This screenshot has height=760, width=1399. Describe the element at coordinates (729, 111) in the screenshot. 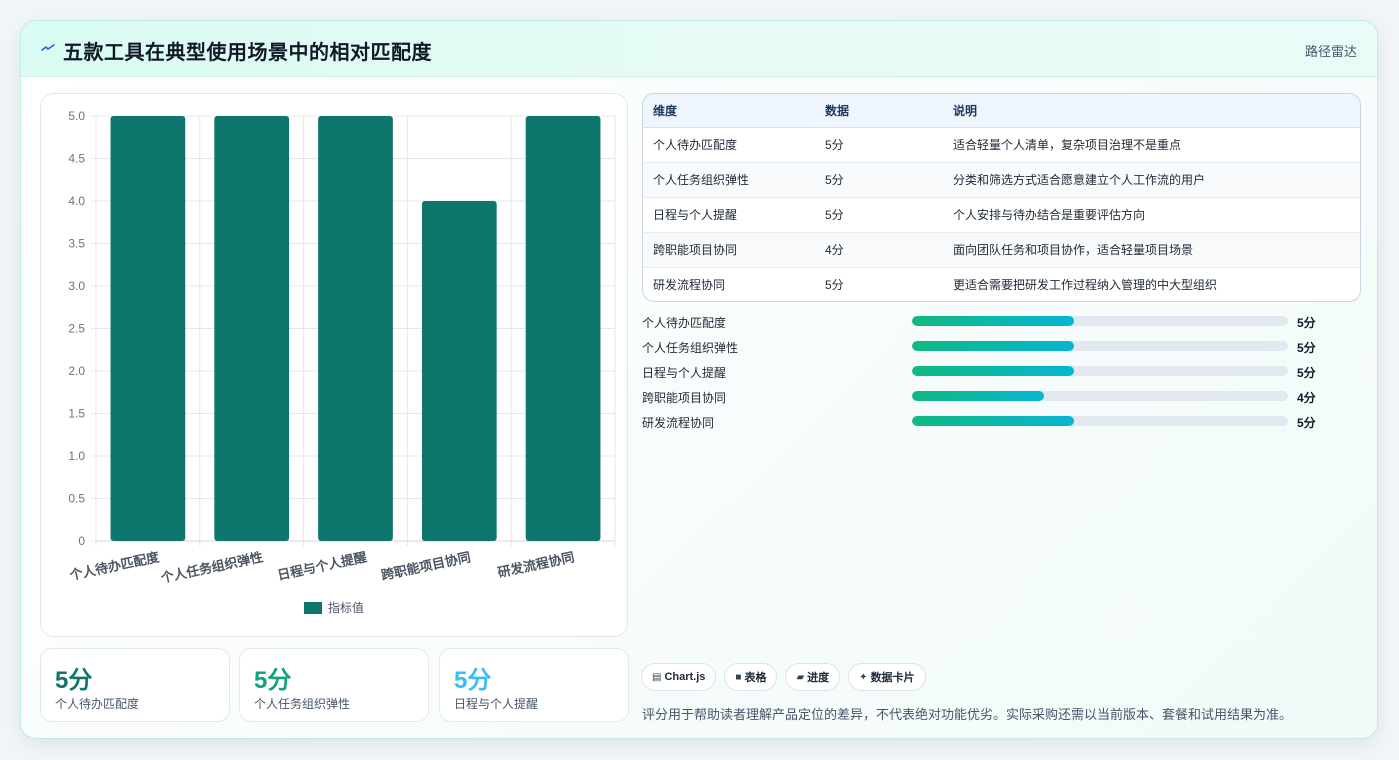

I see `table-header: 维度` at that location.